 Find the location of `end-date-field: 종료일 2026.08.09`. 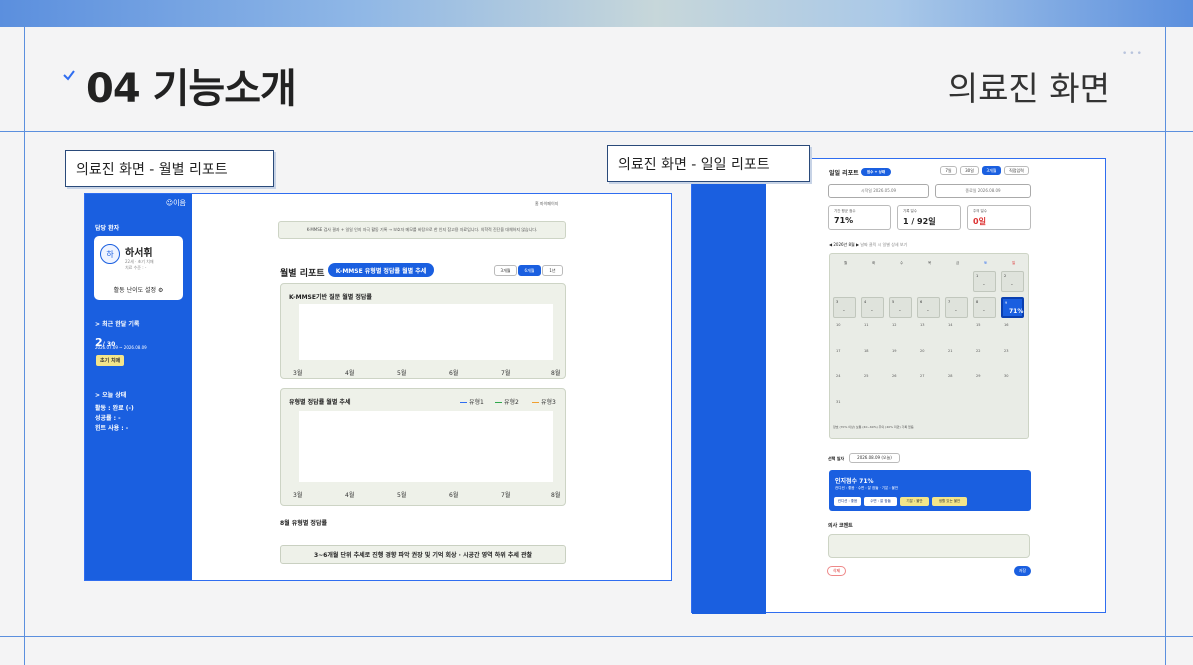

end-date-field: 종료일 2026.08.09 is located at coordinates (983, 191).